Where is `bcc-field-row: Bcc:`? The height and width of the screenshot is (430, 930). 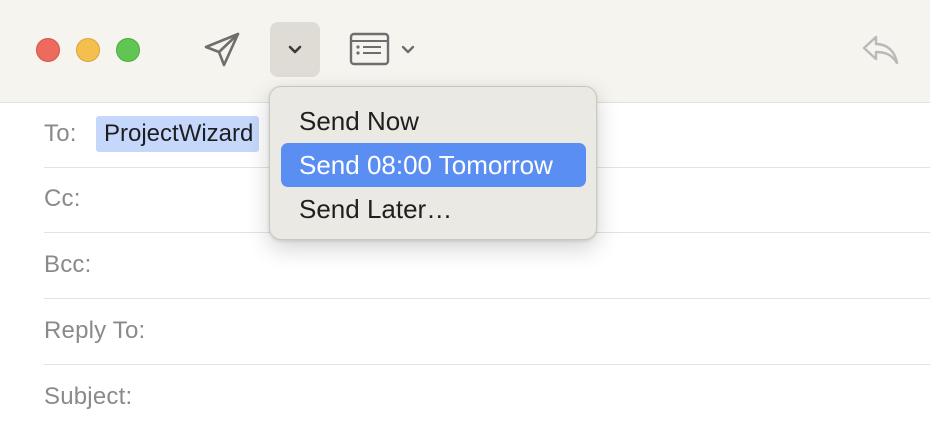
bcc-field-row: Bcc: is located at coordinates (487, 266).